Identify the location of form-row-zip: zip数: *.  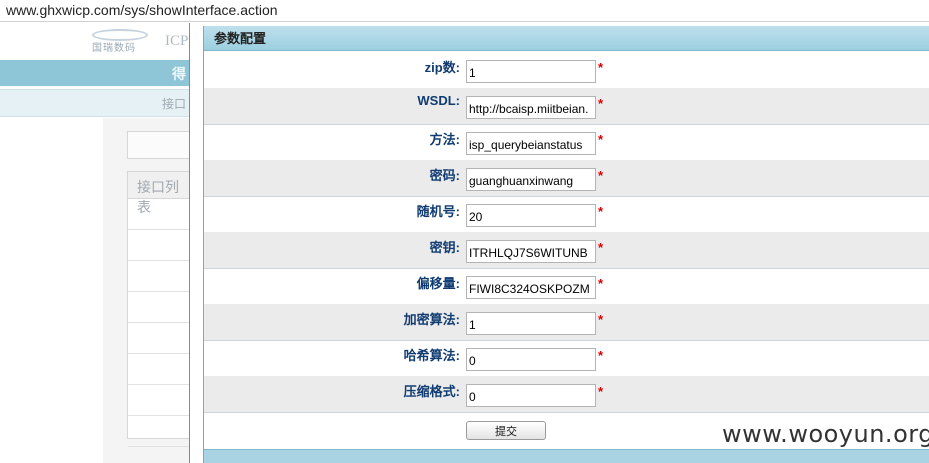
(566, 70).